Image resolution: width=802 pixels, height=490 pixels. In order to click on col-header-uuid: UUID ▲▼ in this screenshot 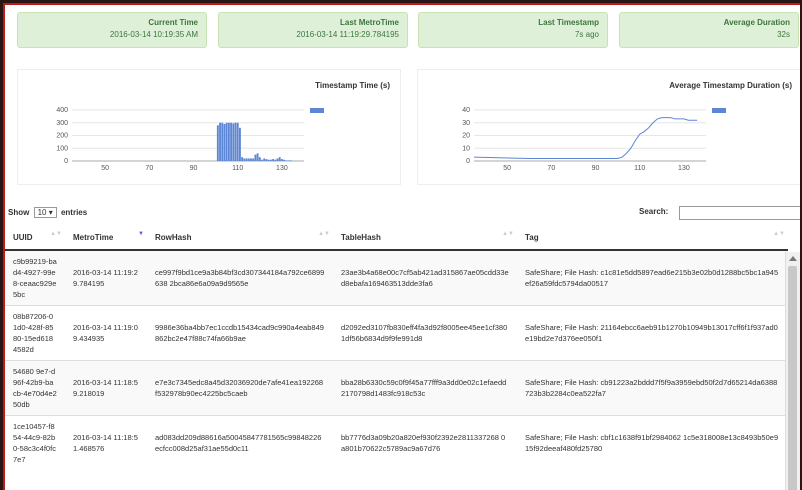, I will do `click(35, 238)`.